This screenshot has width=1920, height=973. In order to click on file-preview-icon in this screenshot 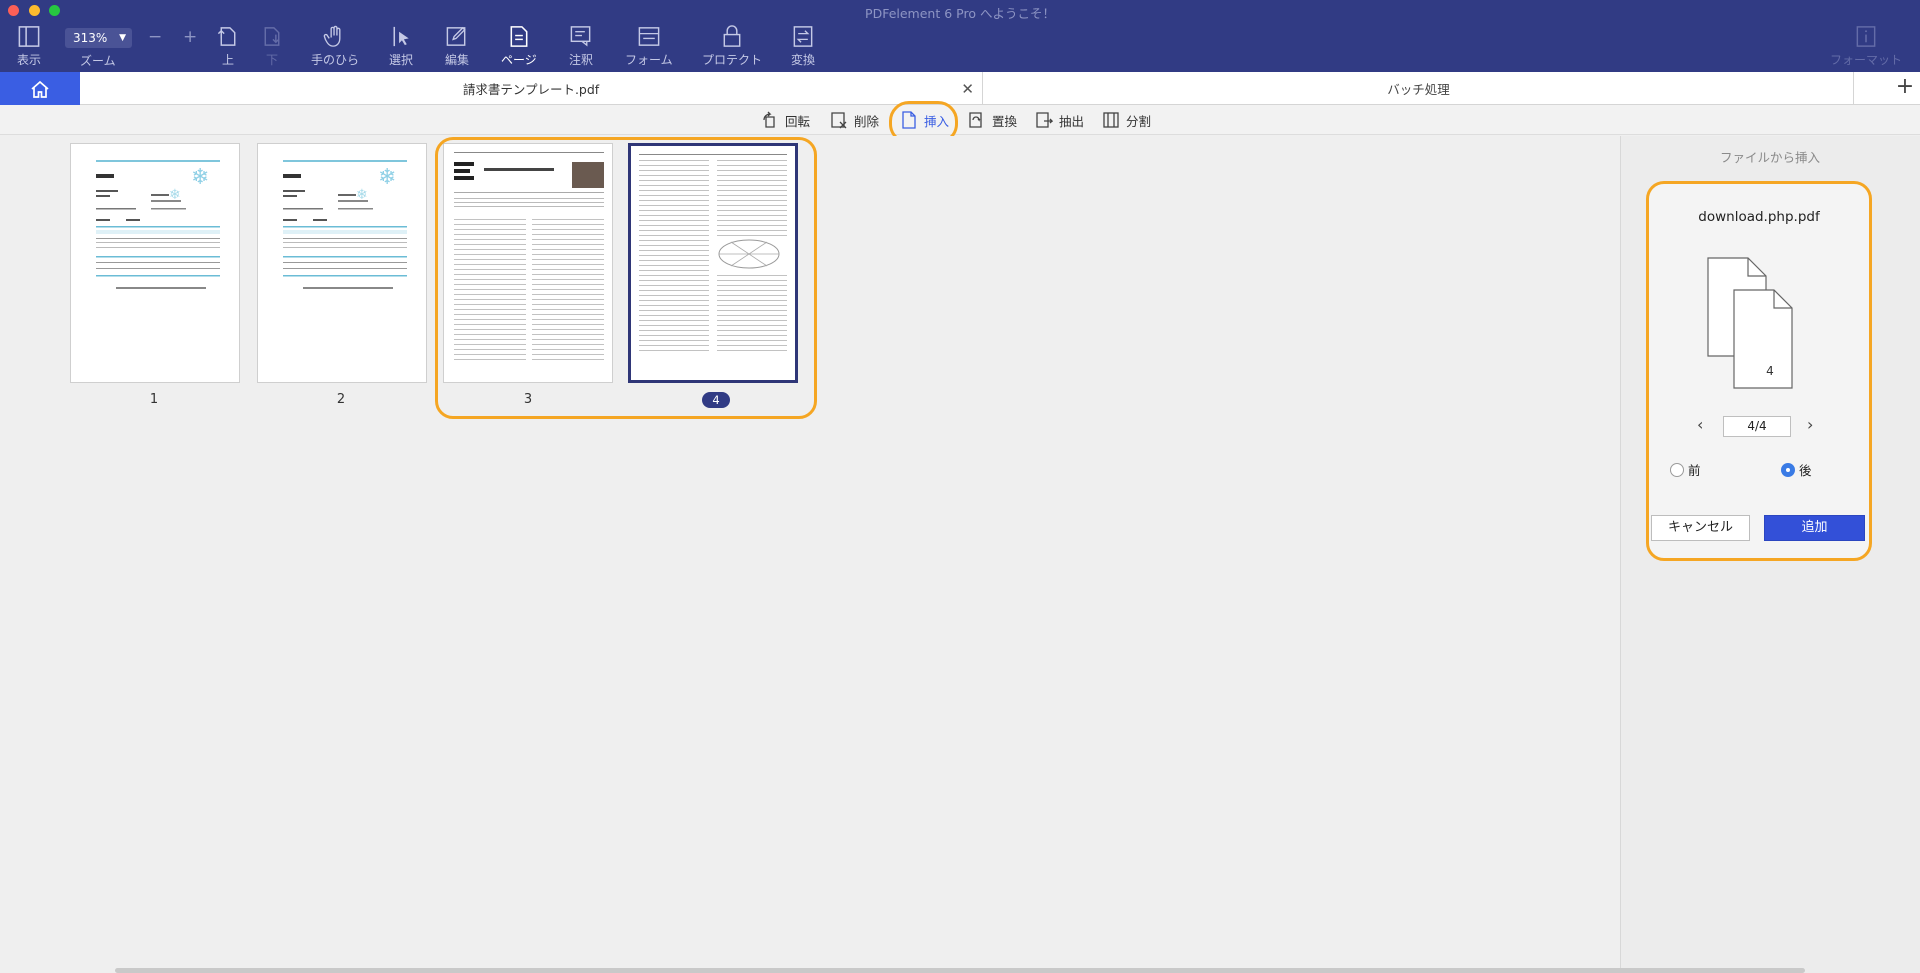, I will do `click(1750, 323)`.